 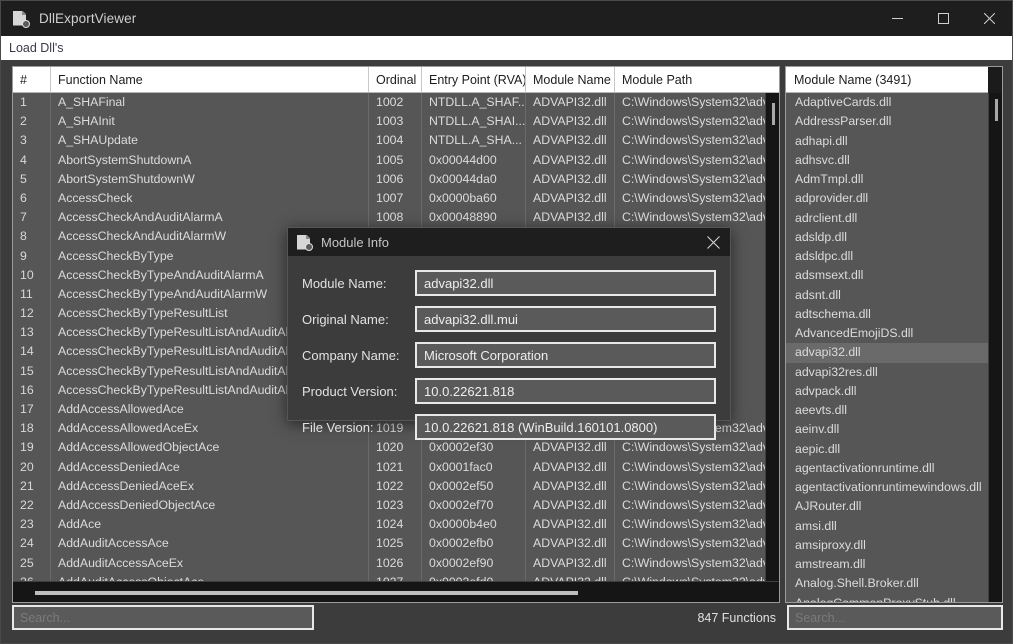 I want to click on dialog-field-row: Original Name: advapi32.dll.mui, so click(x=509, y=319).